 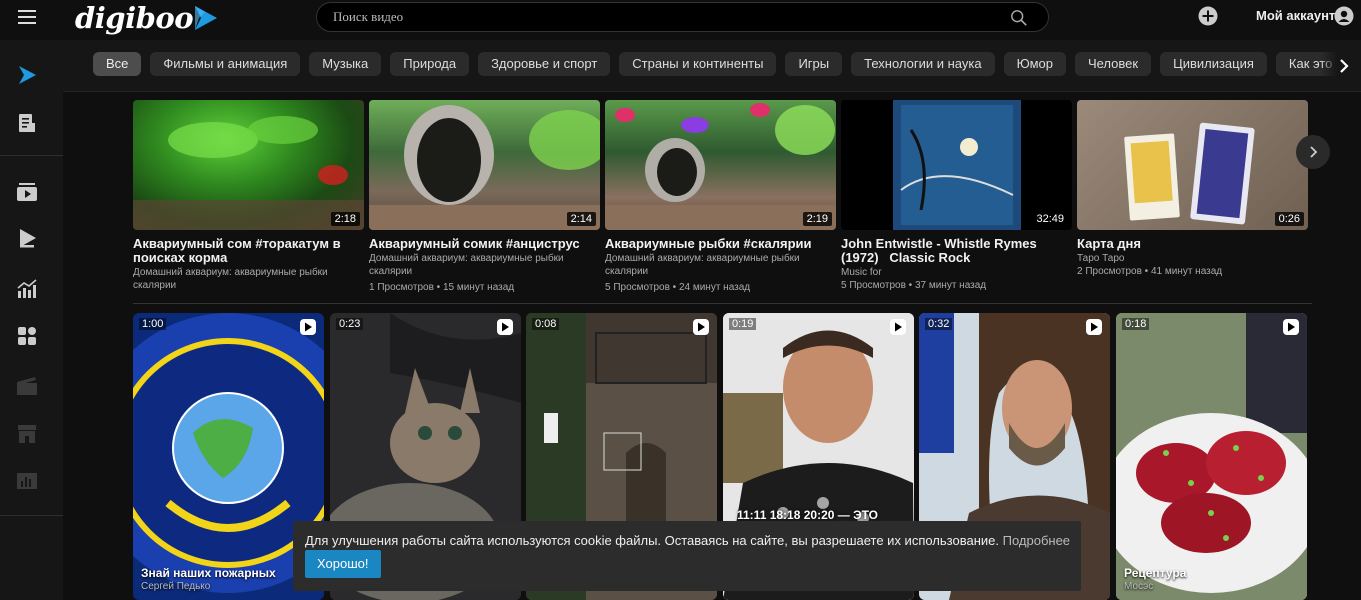 What do you see at coordinates (1344, 16) in the screenshot?
I see `account-avatar-icon` at bounding box center [1344, 16].